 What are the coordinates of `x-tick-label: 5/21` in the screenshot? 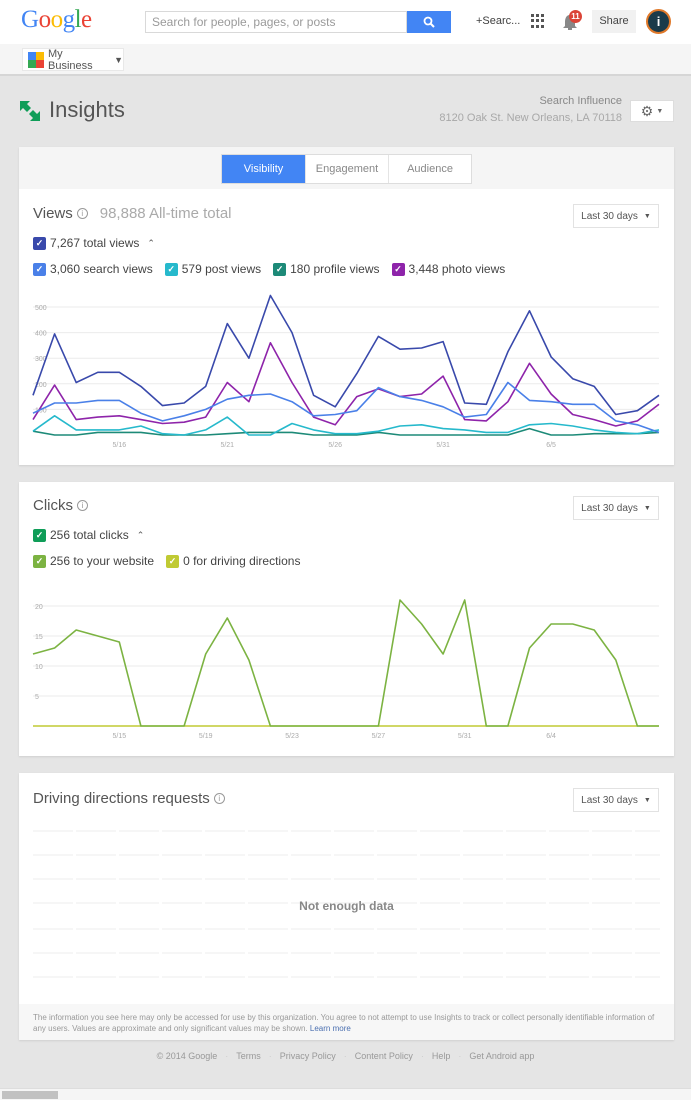 It's located at (227, 445).